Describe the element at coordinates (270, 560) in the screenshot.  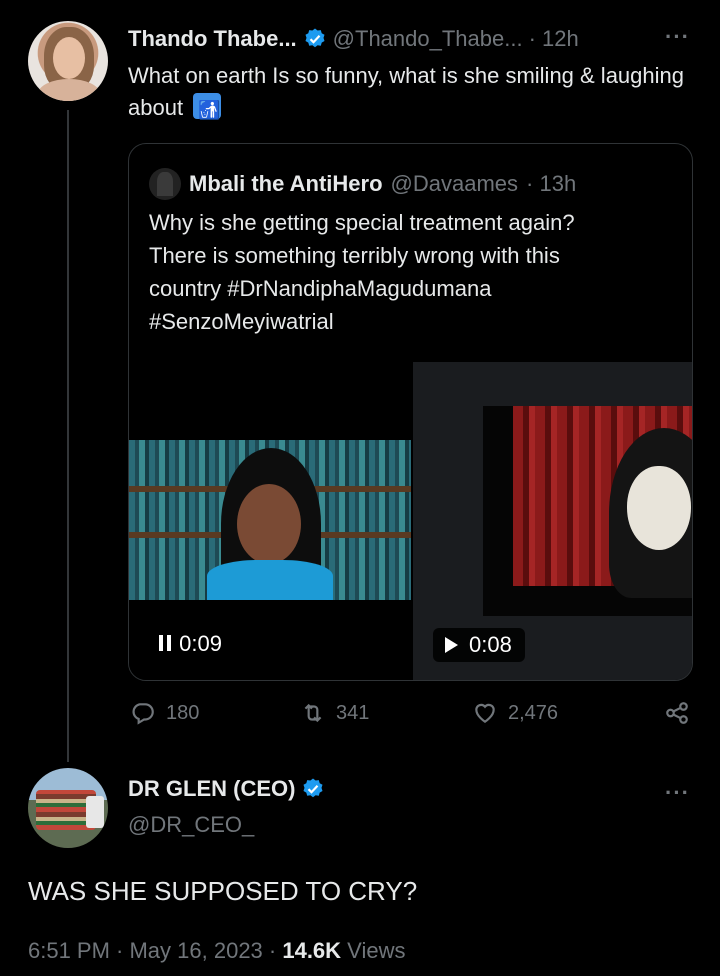
I see `video-player-1: 0:09` at that location.